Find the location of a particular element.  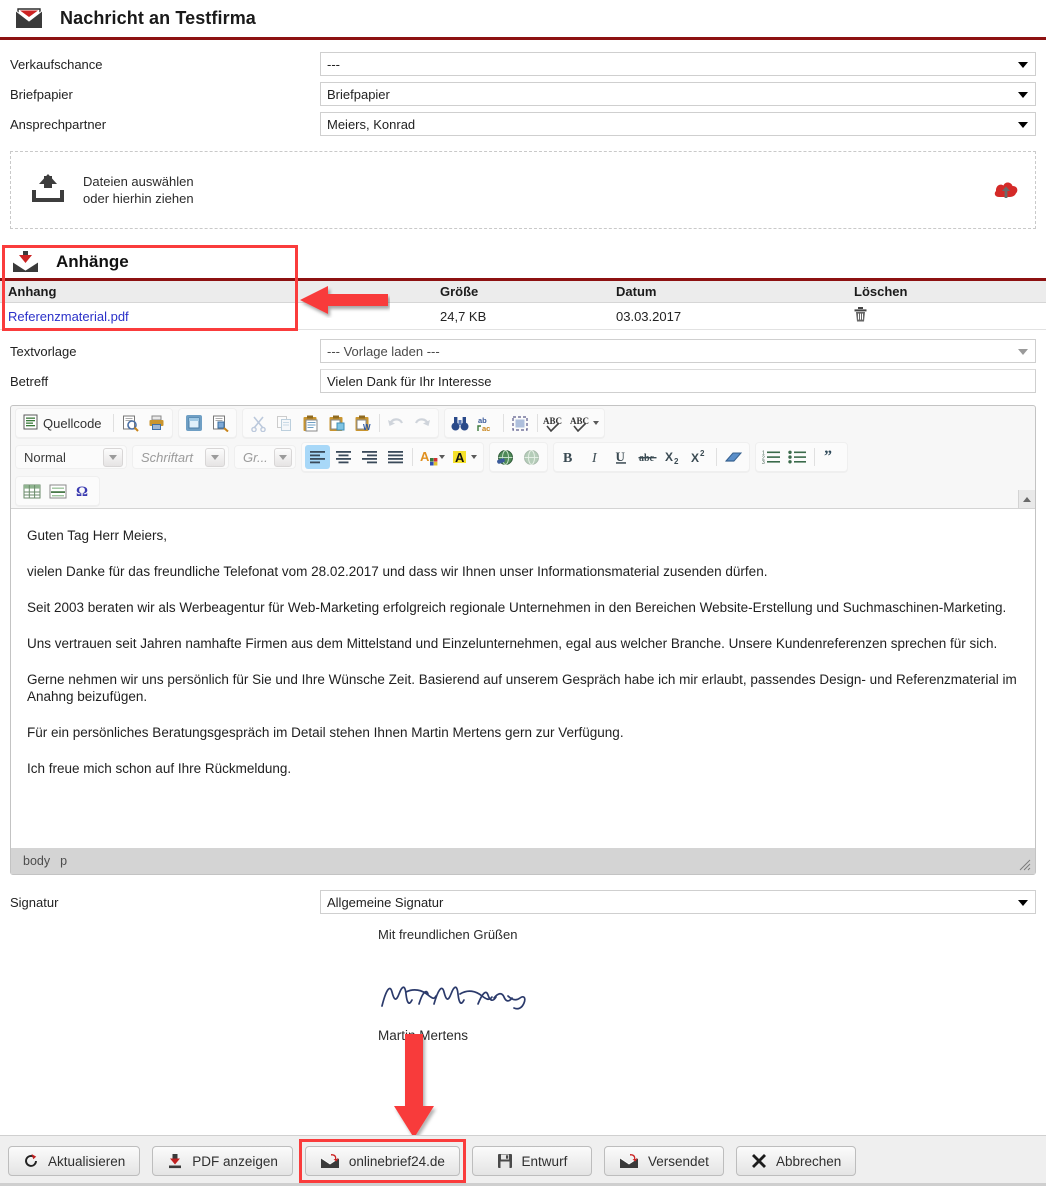

refresh-button: Aktualisieren is located at coordinates (74, 1161).